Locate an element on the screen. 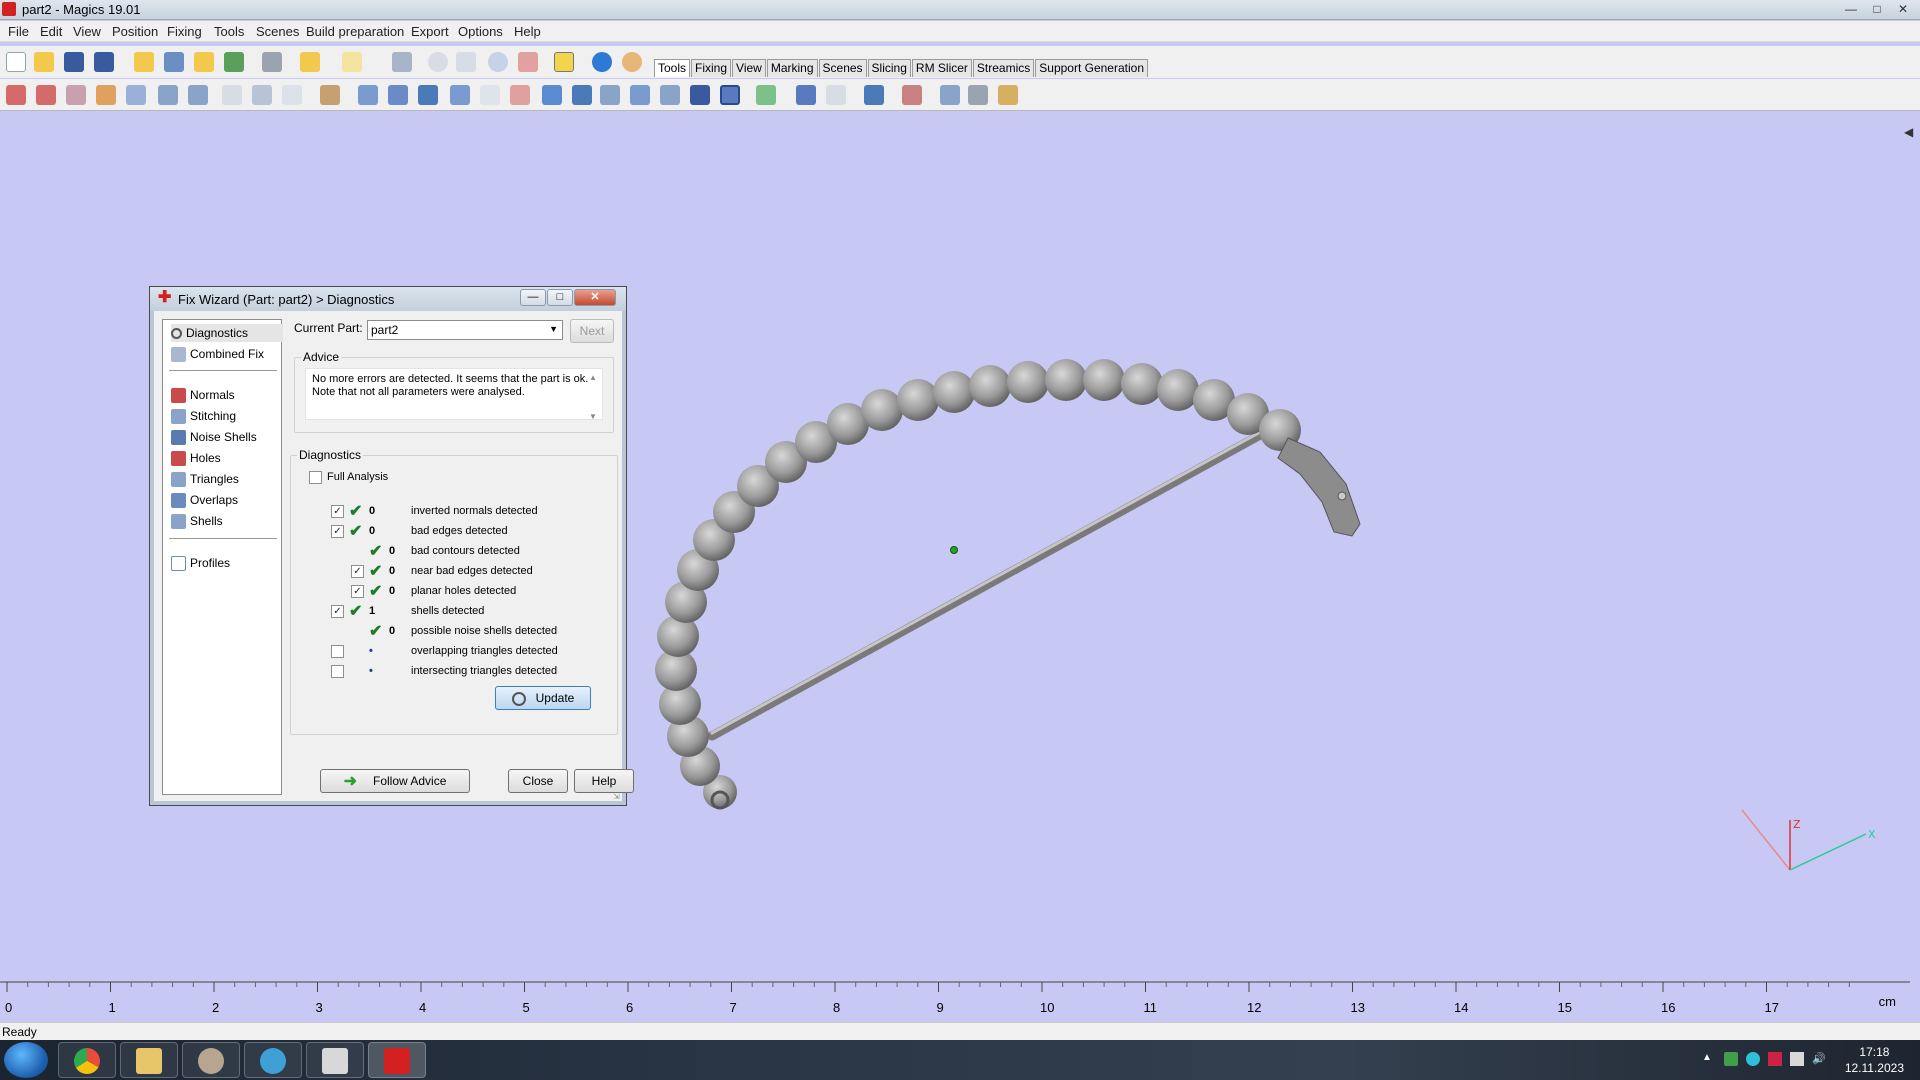 The image size is (1920, 1080). tab-support-generation: Support Generation is located at coordinates (1092, 68).